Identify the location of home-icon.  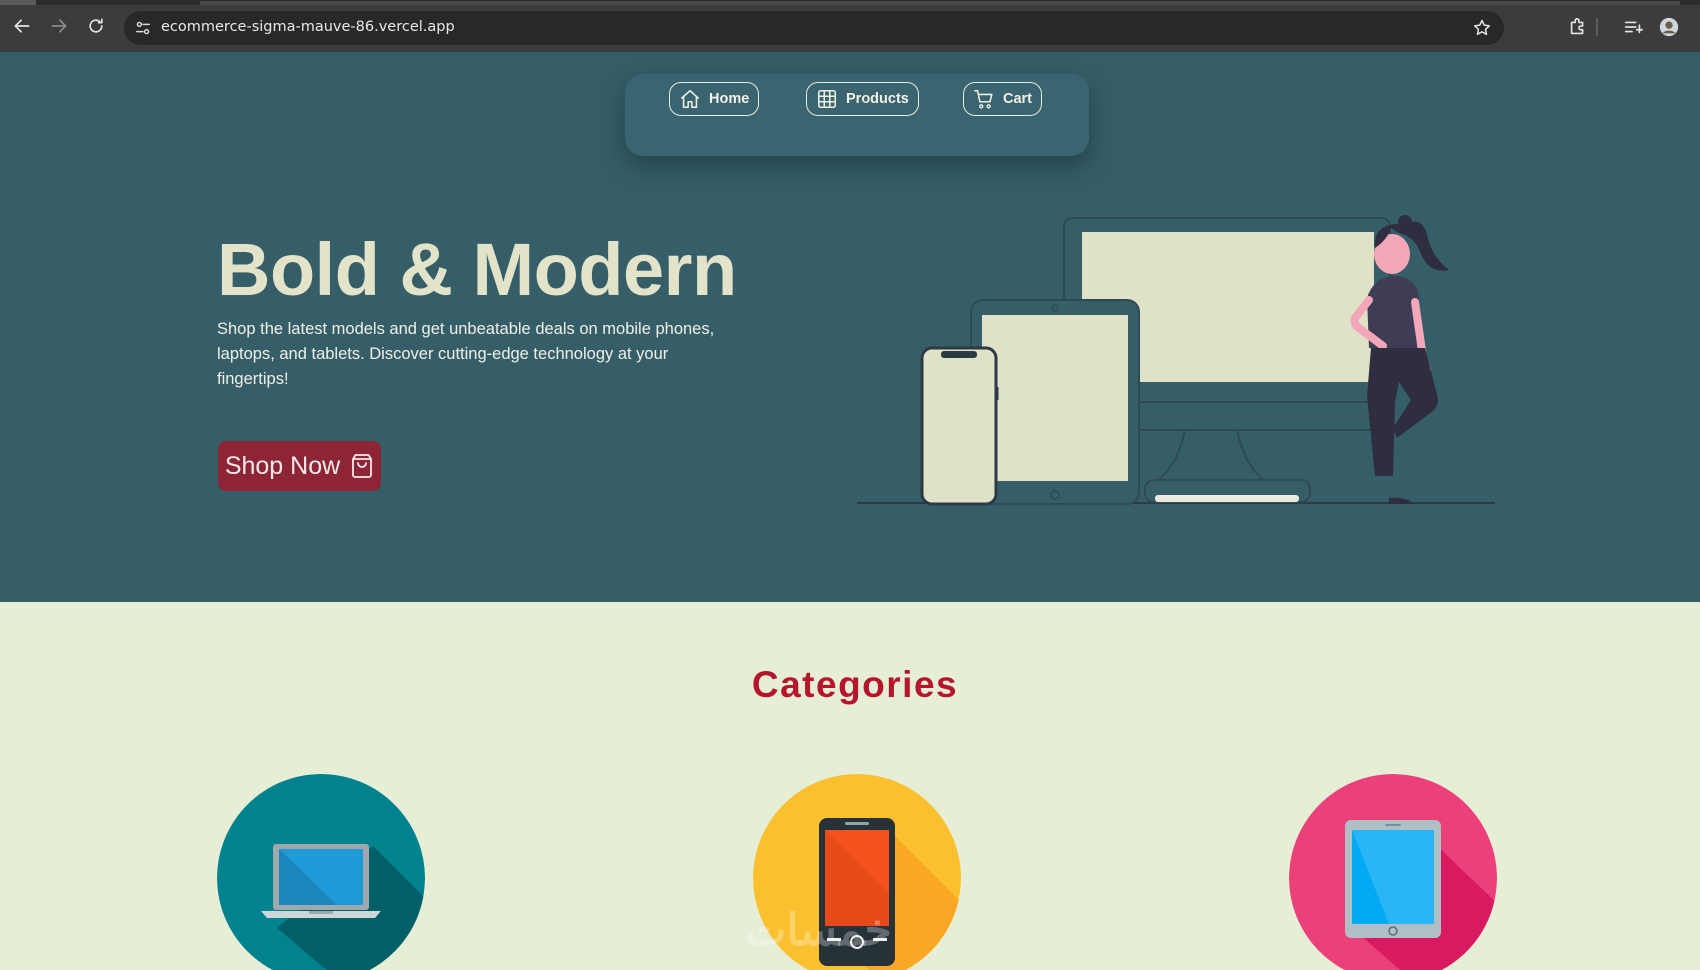
(690, 99).